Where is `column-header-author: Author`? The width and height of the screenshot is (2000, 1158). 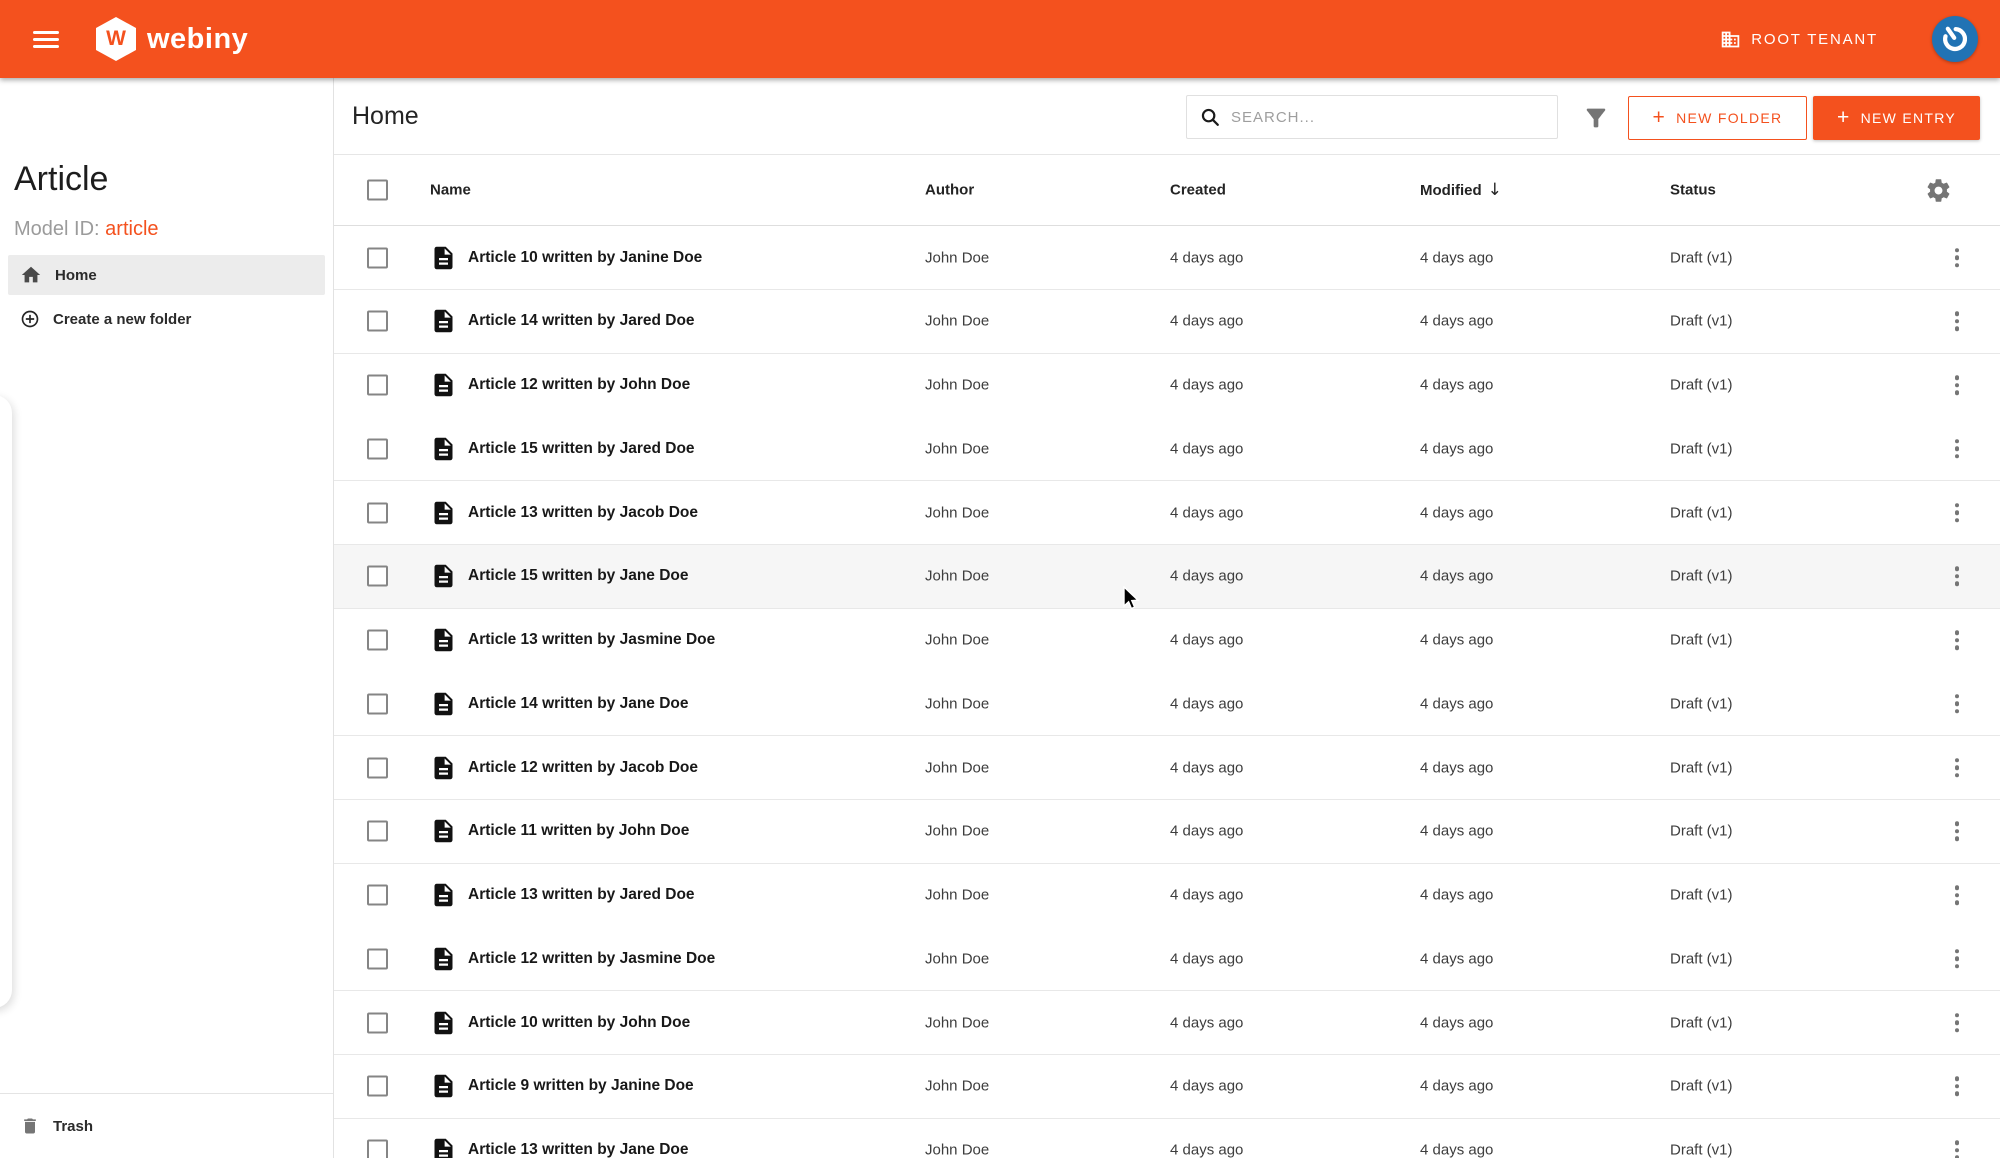 column-header-author: Author is located at coordinates (949, 190).